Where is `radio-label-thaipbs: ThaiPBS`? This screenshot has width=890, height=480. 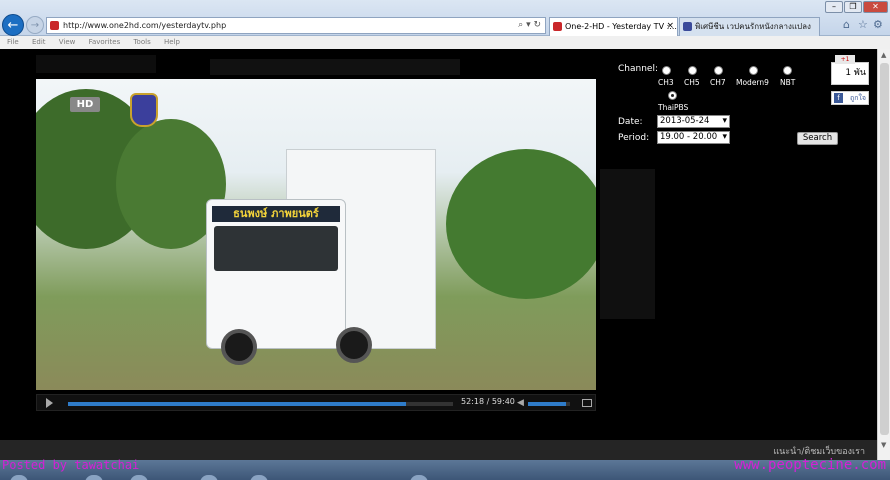 radio-label-thaipbs: ThaiPBS is located at coordinates (673, 107).